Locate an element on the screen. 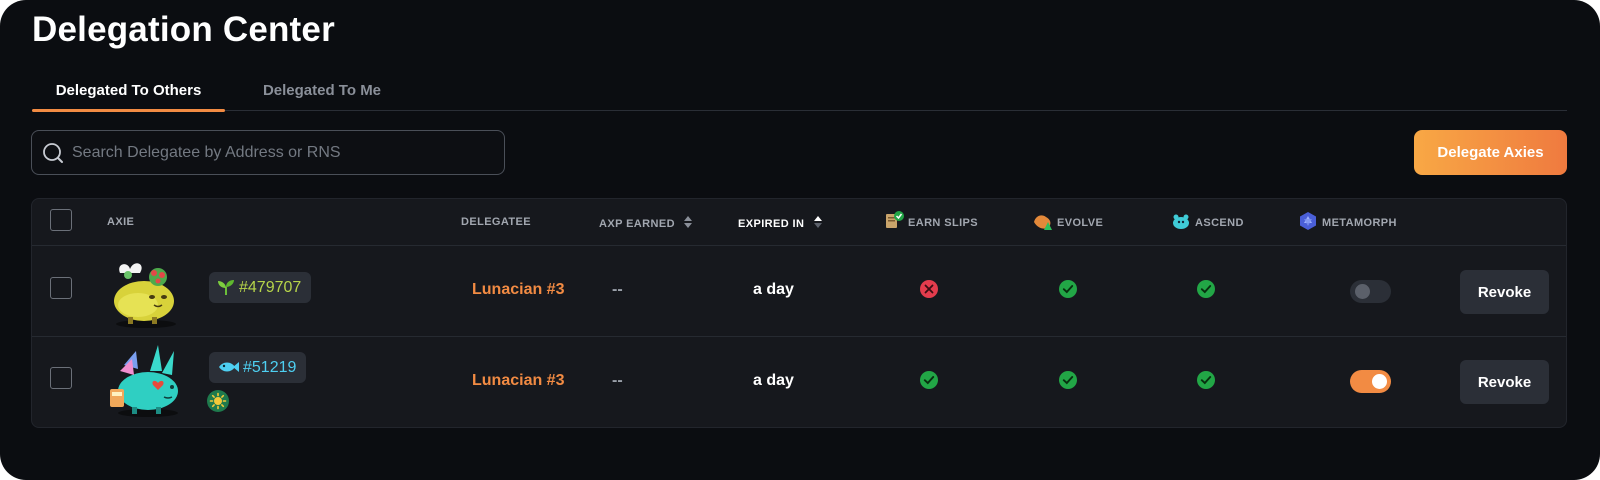  table-header: Axie Delegatee AXP Earned Expired In is located at coordinates (799, 222).